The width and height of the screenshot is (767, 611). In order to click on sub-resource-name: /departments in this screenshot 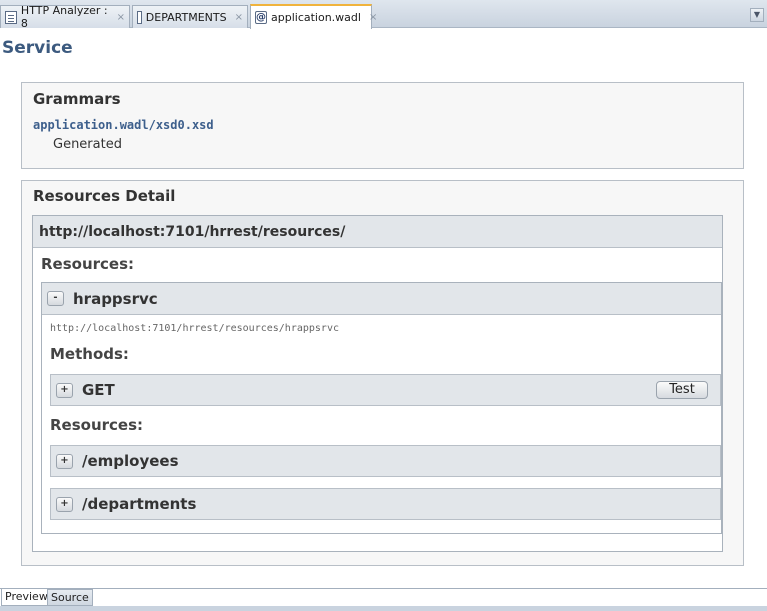, I will do `click(139, 504)`.